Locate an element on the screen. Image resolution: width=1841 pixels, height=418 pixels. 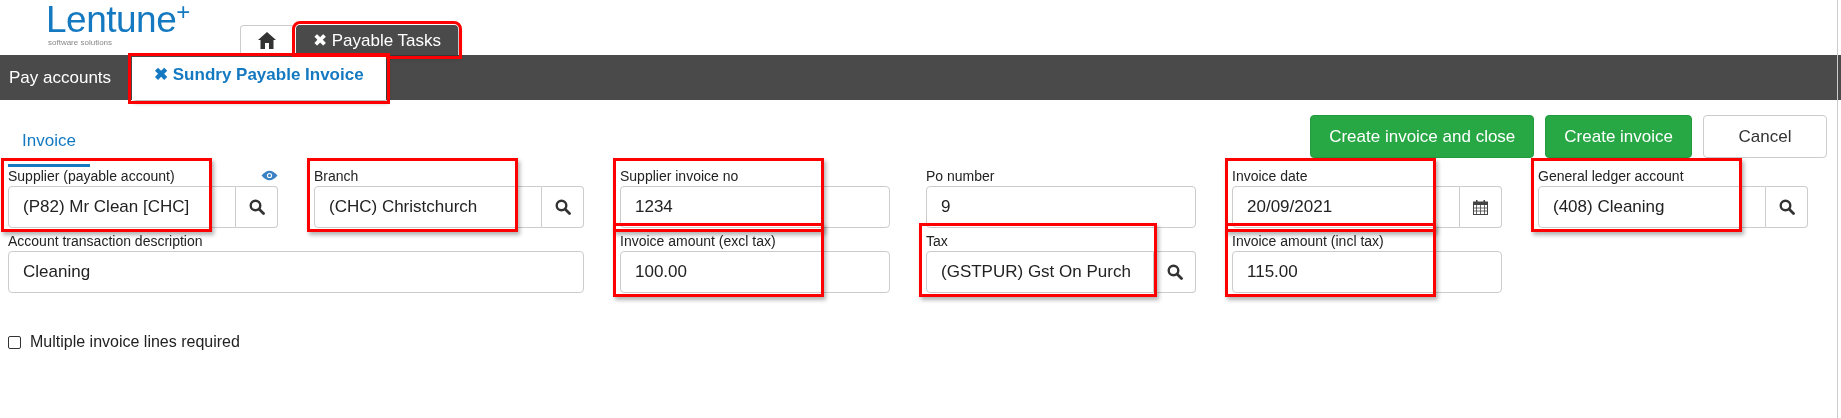
calendar-button is located at coordinates (1481, 207).